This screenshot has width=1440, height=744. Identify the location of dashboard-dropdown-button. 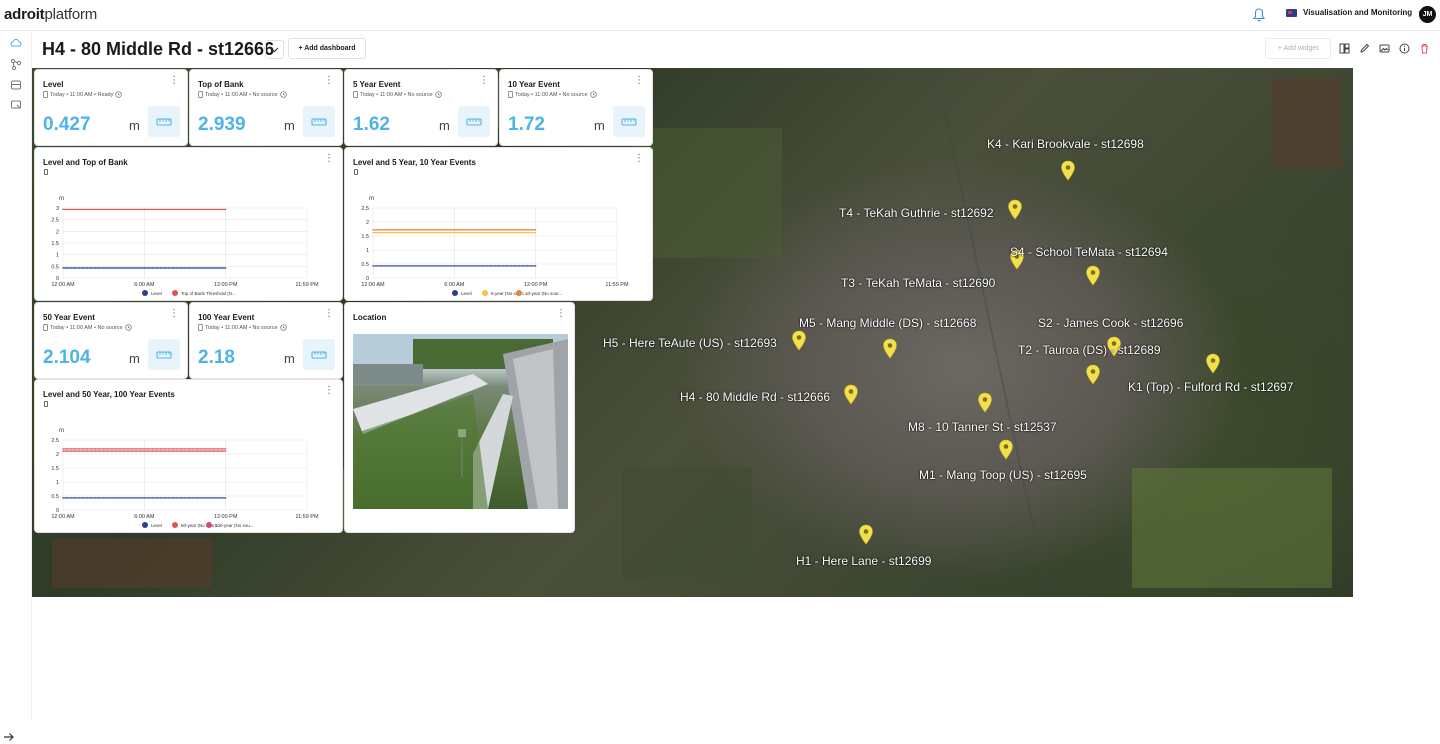
(274, 49).